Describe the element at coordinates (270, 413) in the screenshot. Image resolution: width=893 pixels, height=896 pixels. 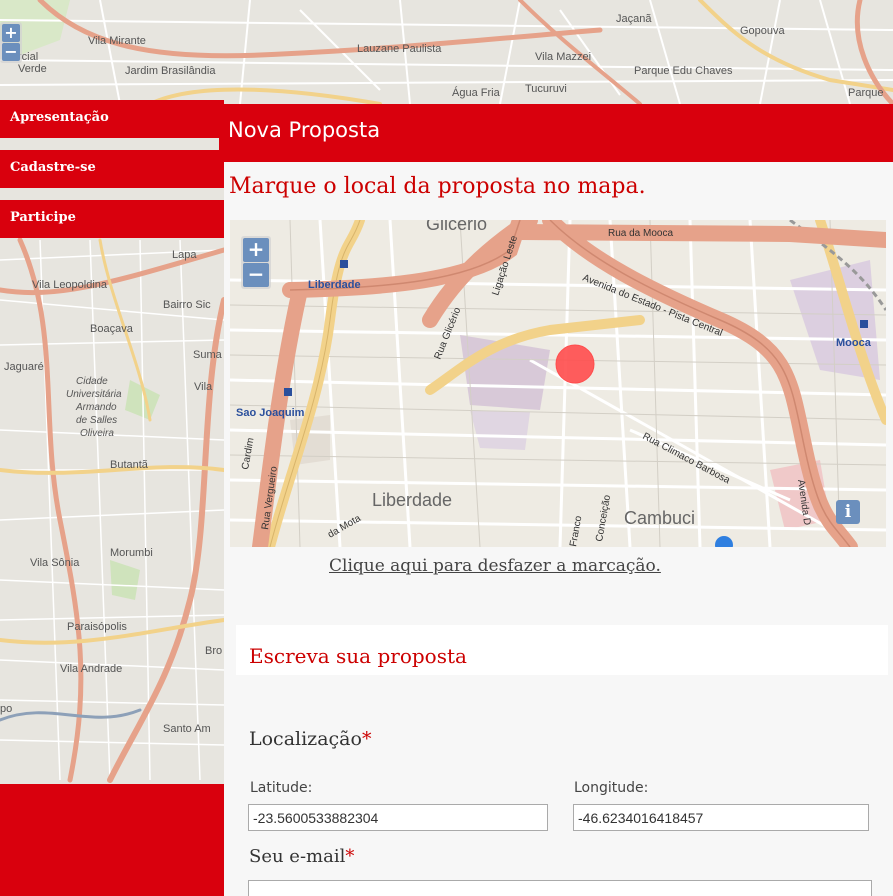
I see `map-station-label: Sao Joaquim` at that location.